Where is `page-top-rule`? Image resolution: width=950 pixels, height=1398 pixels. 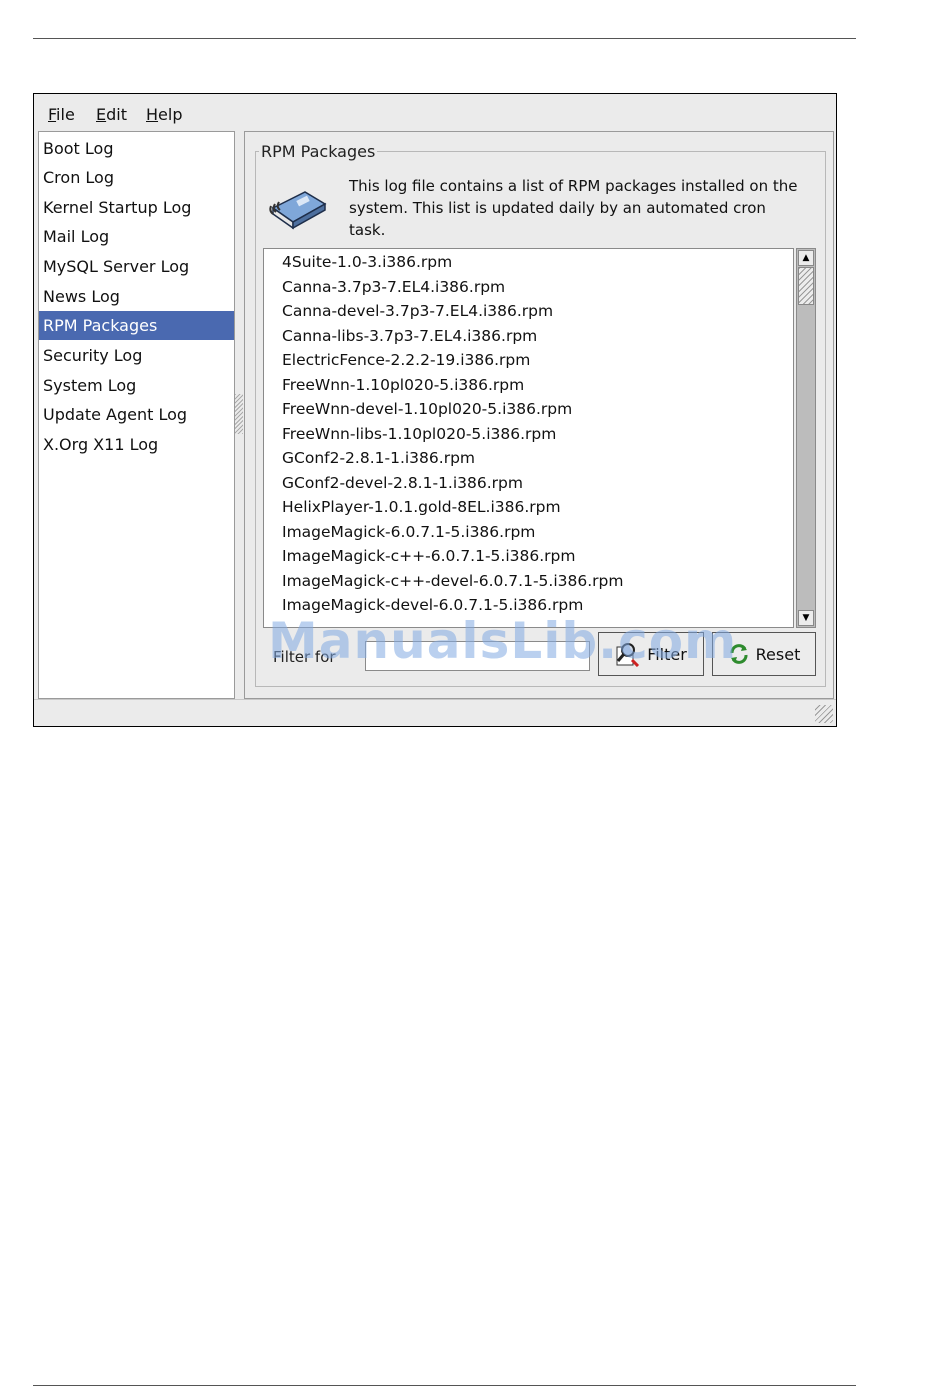 page-top-rule is located at coordinates (444, 38).